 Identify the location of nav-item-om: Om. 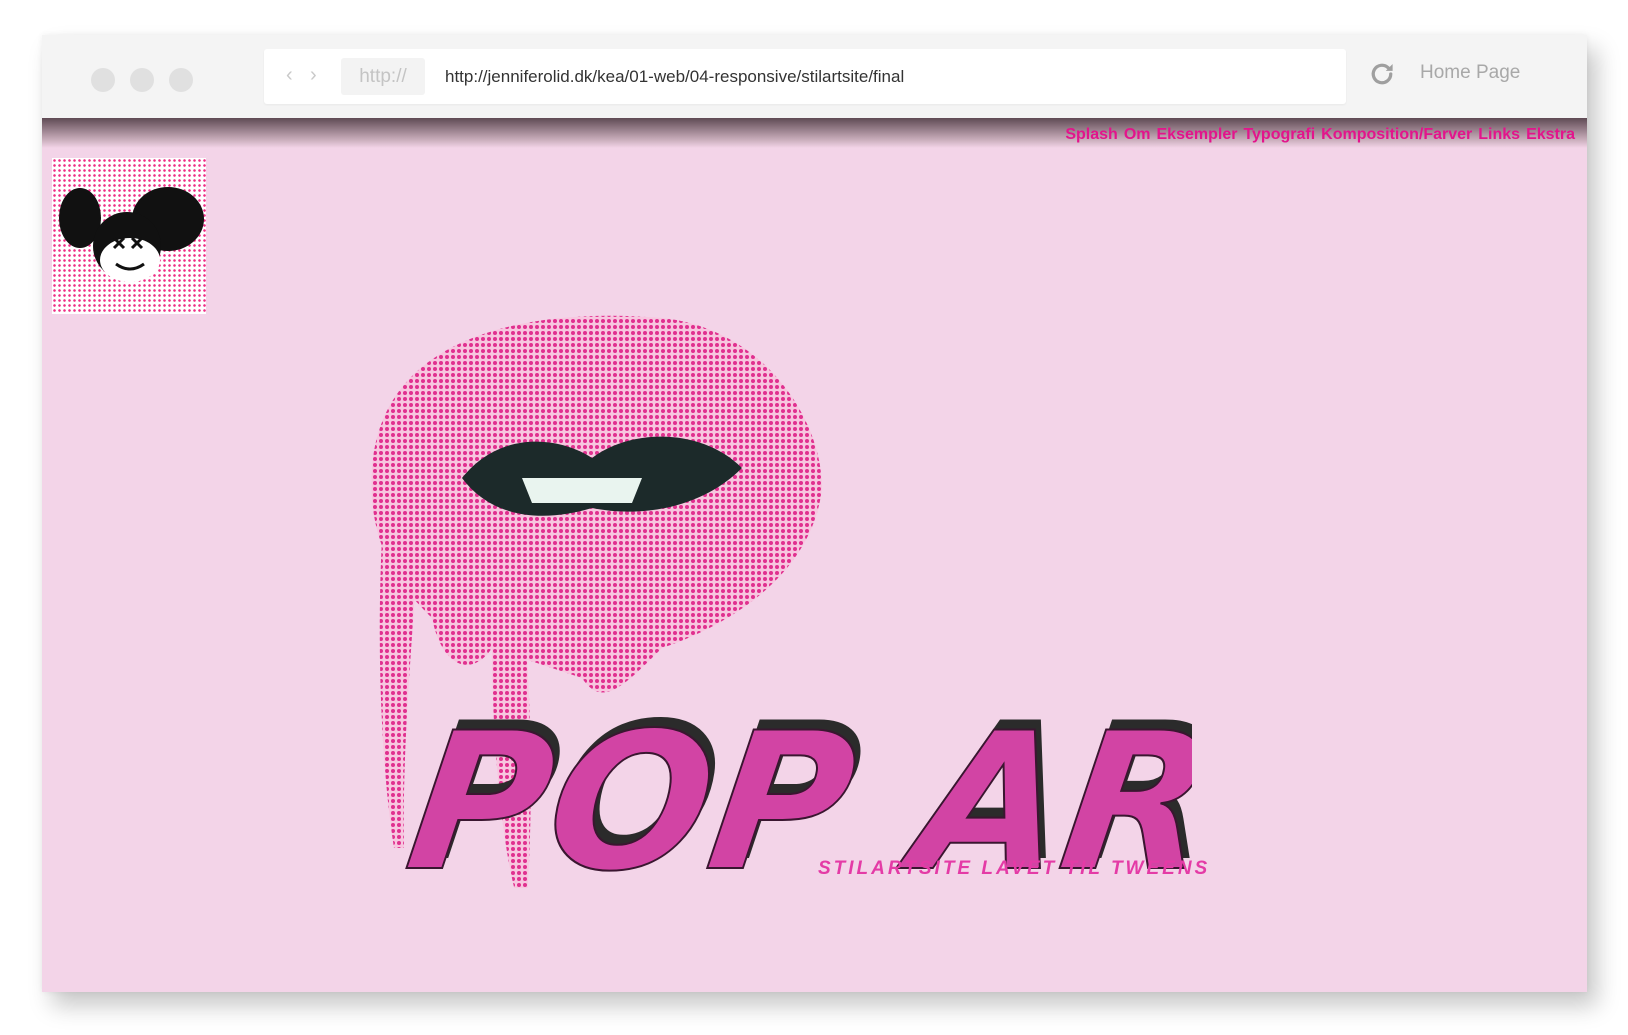
(1137, 135).